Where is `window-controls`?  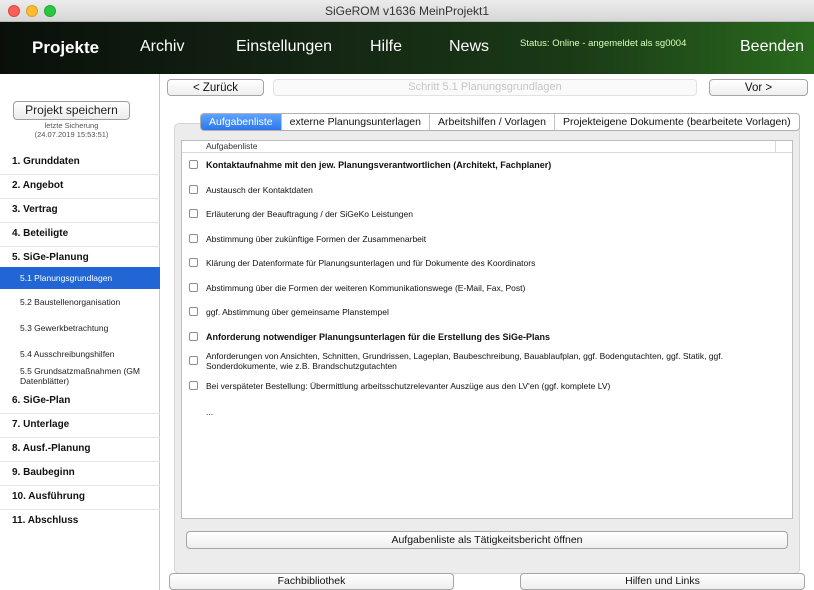 window-controls is located at coordinates (32, 11).